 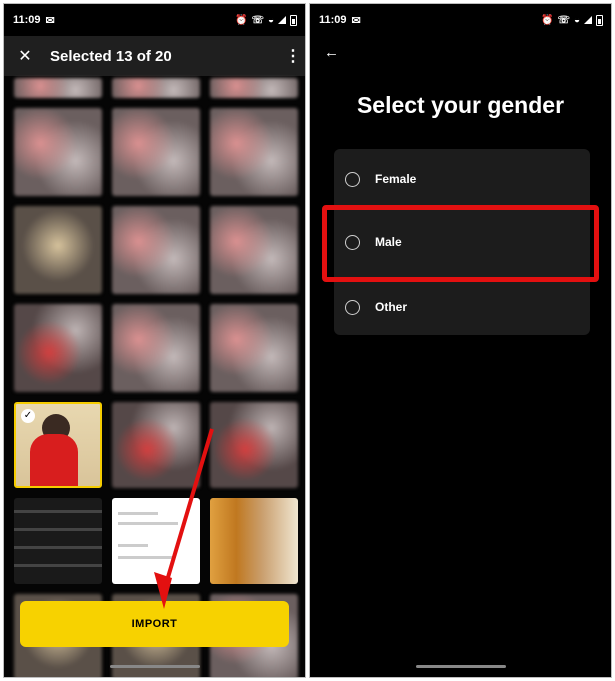 What do you see at coordinates (391, 307) in the screenshot?
I see `option-label: Other` at bounding box center [391, 307].